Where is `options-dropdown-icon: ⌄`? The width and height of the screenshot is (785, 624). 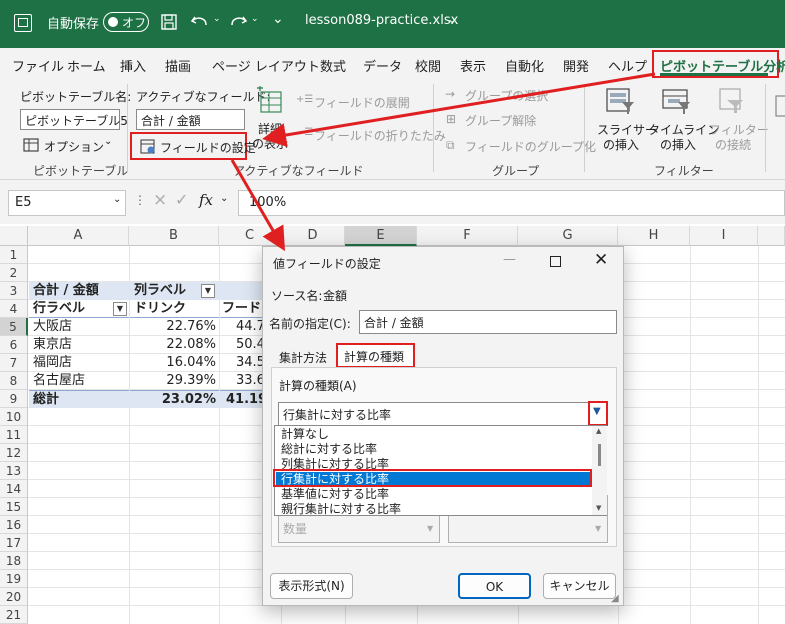
options-dropdown-icon: ⌄ is located at coordinates (108, 141).